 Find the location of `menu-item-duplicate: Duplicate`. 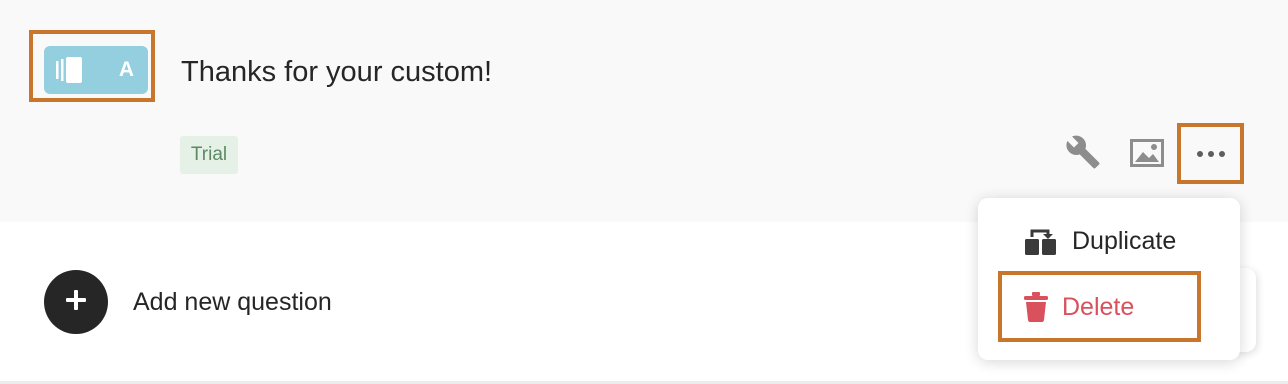

menu-item-duplicate: Duplicate is located at coordinates (1109, 241).